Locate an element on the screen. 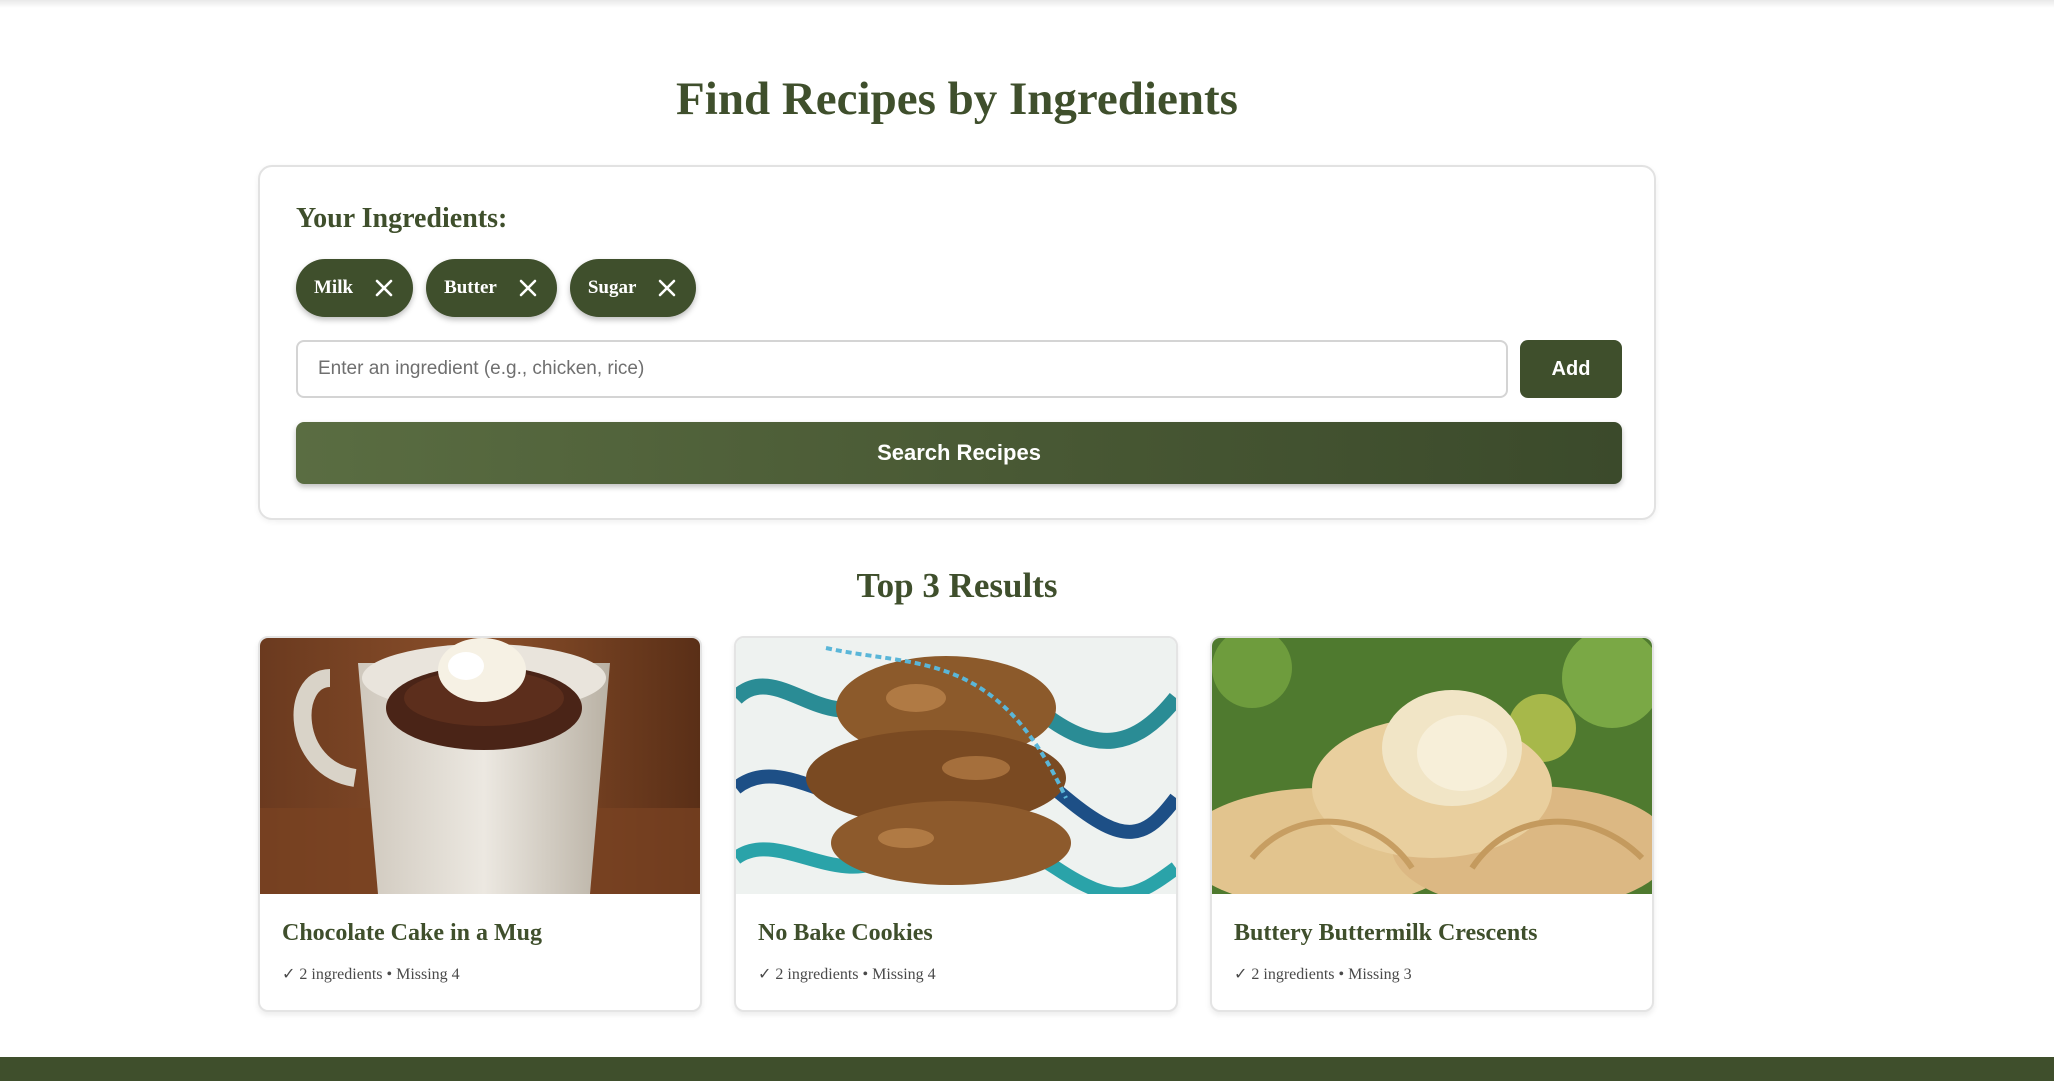 This screenshot has width=2054, height=1081. ingredient-chip-list: Milk Butter Sugar is located at coordinates (496, 288).